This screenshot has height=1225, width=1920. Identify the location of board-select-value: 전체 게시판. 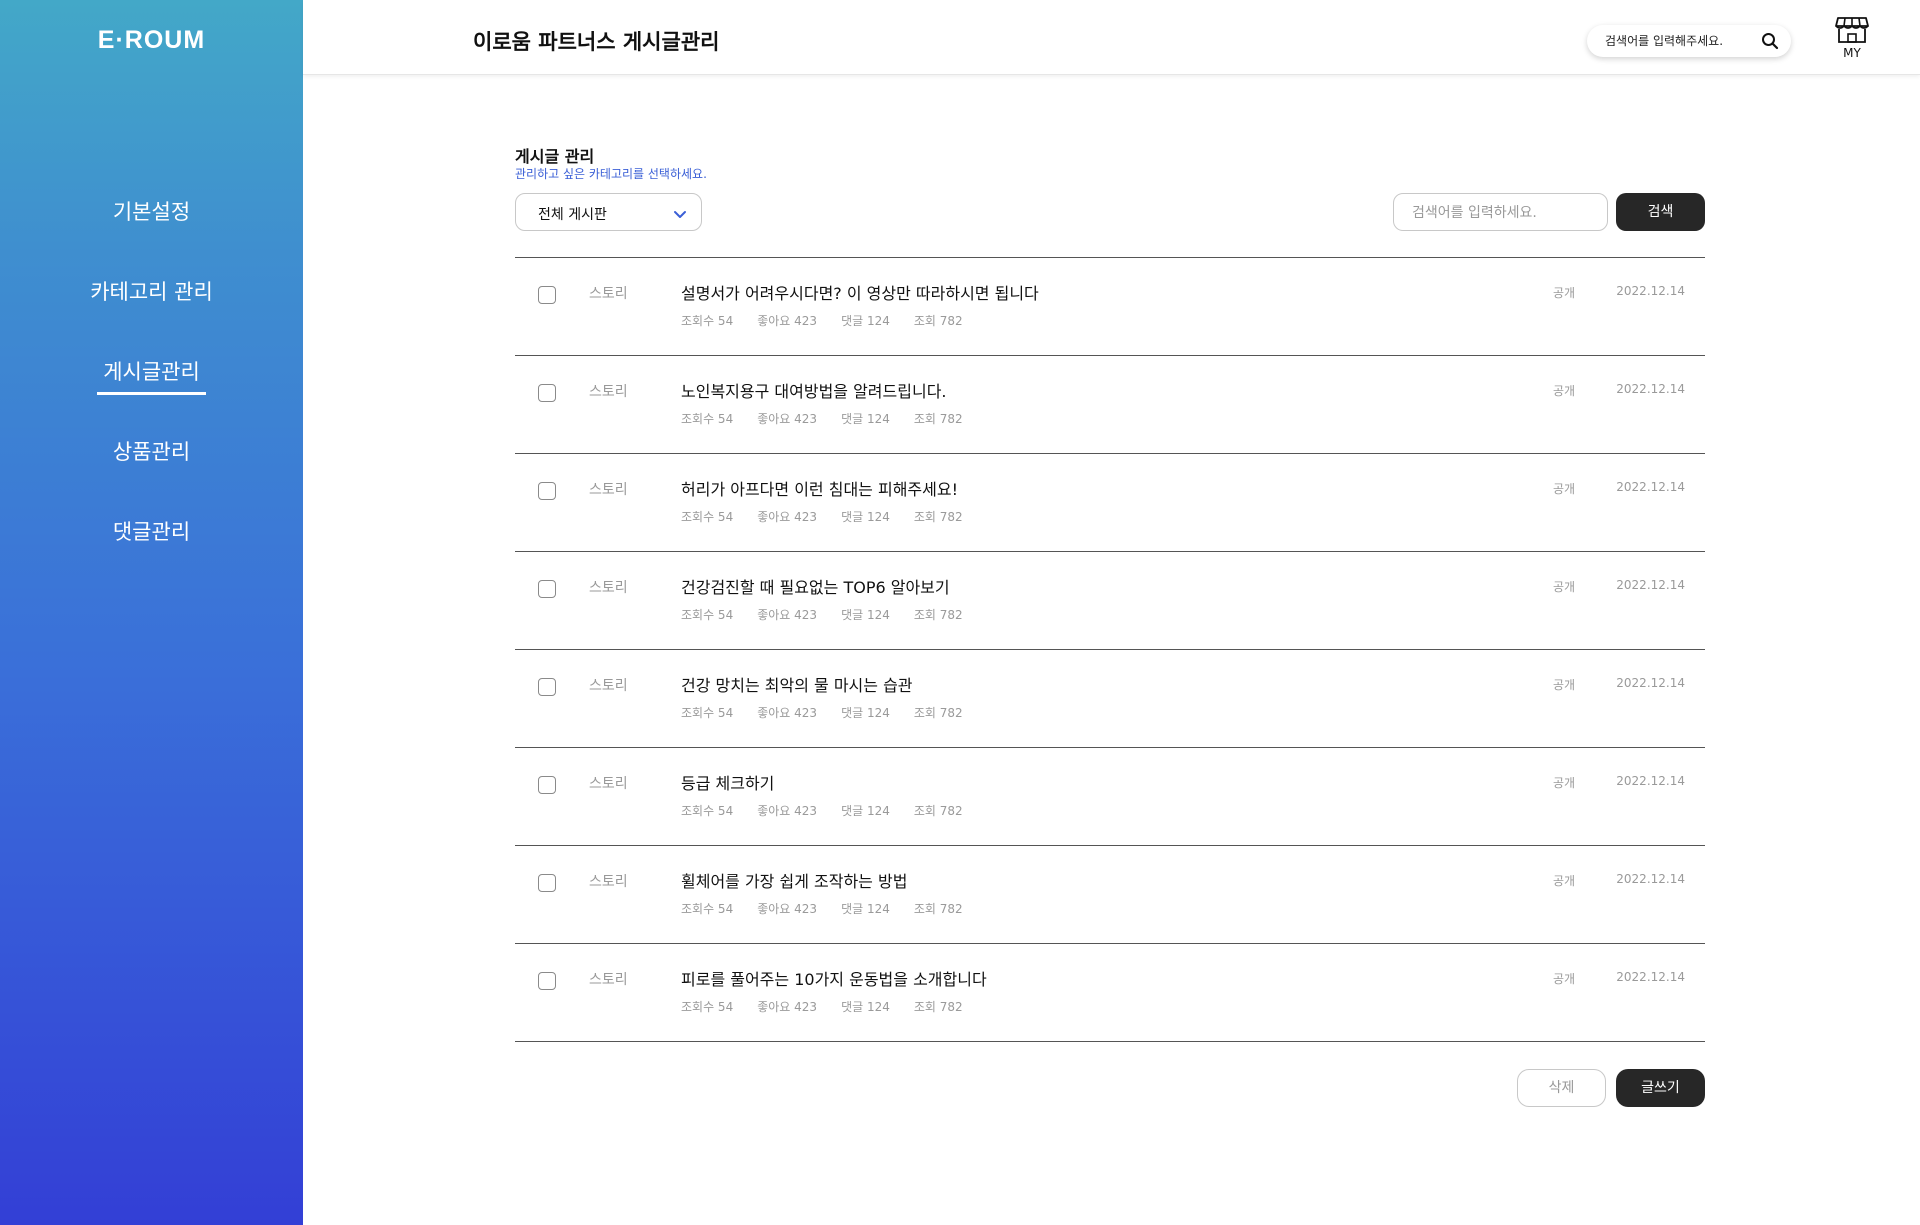
(572, 215).